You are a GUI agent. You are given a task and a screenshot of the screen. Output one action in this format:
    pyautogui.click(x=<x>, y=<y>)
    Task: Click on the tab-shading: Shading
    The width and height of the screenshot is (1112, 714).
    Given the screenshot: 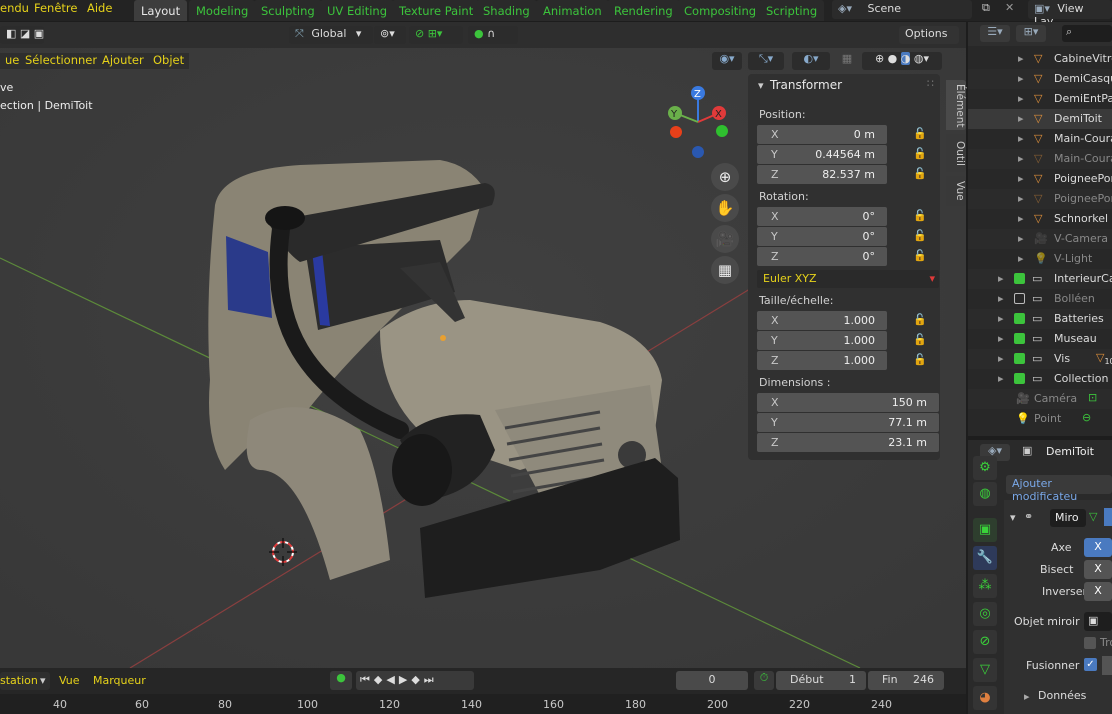 What is the action you would take?
    pyautogui.click(x=506, y=10)
    